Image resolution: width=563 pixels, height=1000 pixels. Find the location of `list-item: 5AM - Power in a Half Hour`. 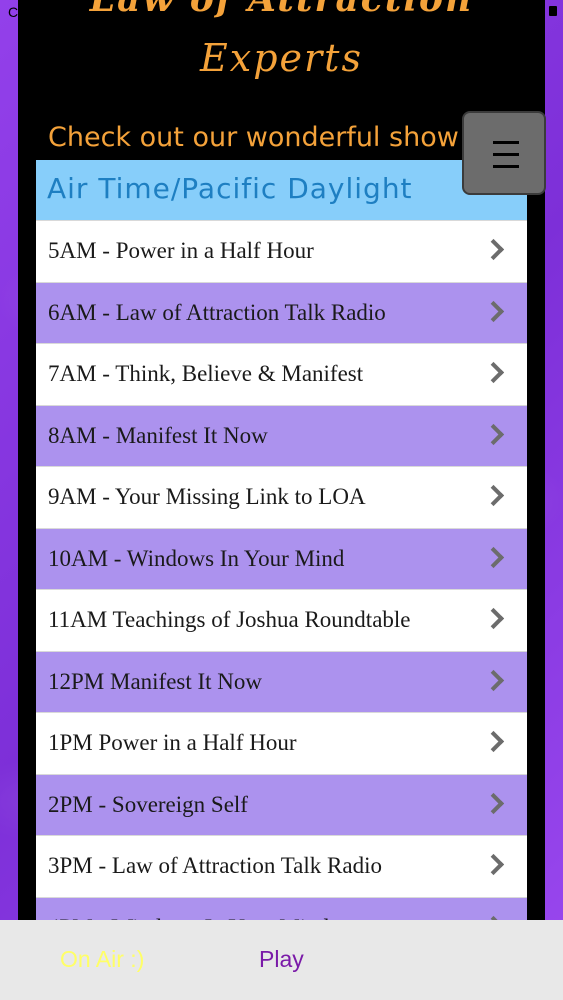

list-item: 5AM - Power in a Half Hour is located at coordinates (281, 251).